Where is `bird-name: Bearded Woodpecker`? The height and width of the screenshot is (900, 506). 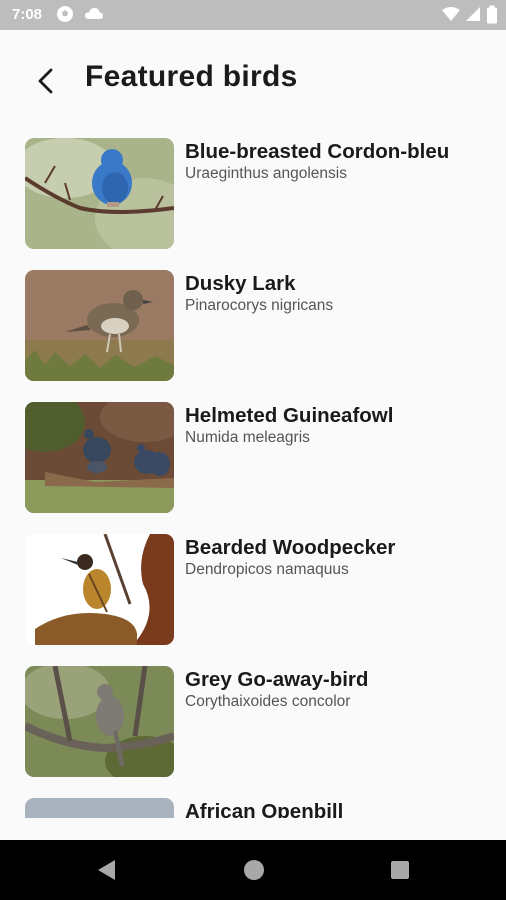 bird-name: Bearded Woodpecker is located at coordinates (290, 547).